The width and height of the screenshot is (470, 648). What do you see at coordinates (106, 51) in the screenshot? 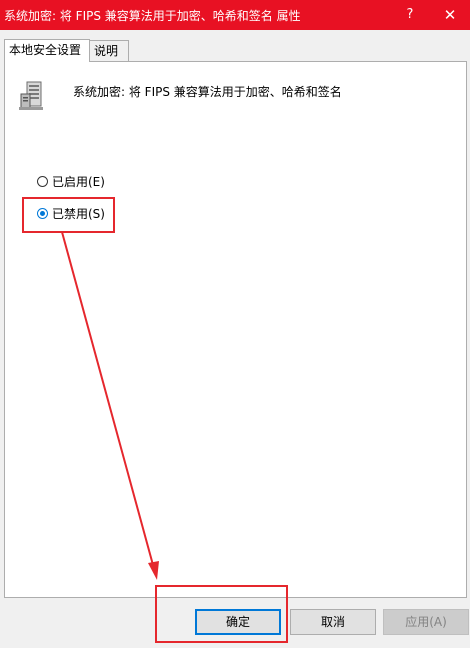
I see `tab-label: 说明` at bounding box center [106, 51].